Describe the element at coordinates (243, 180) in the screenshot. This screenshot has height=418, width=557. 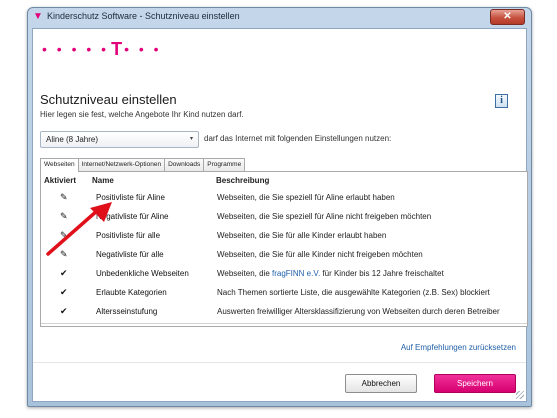
I see `column-header-description: Beschreibung` at that location.